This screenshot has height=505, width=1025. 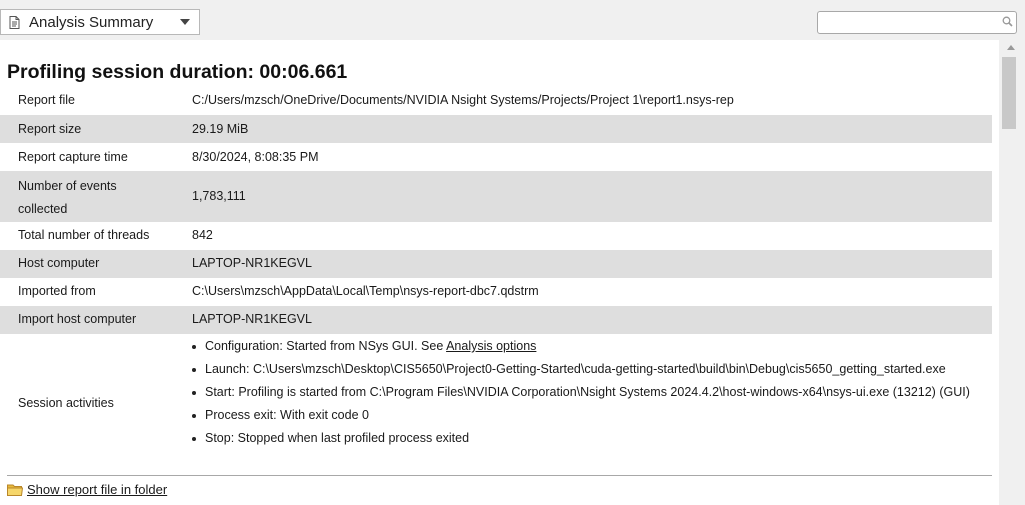 I want to click on summary-row-host-computer: Host computer LAPTOP-NR1KEGVL, so click(x=496, y=264).